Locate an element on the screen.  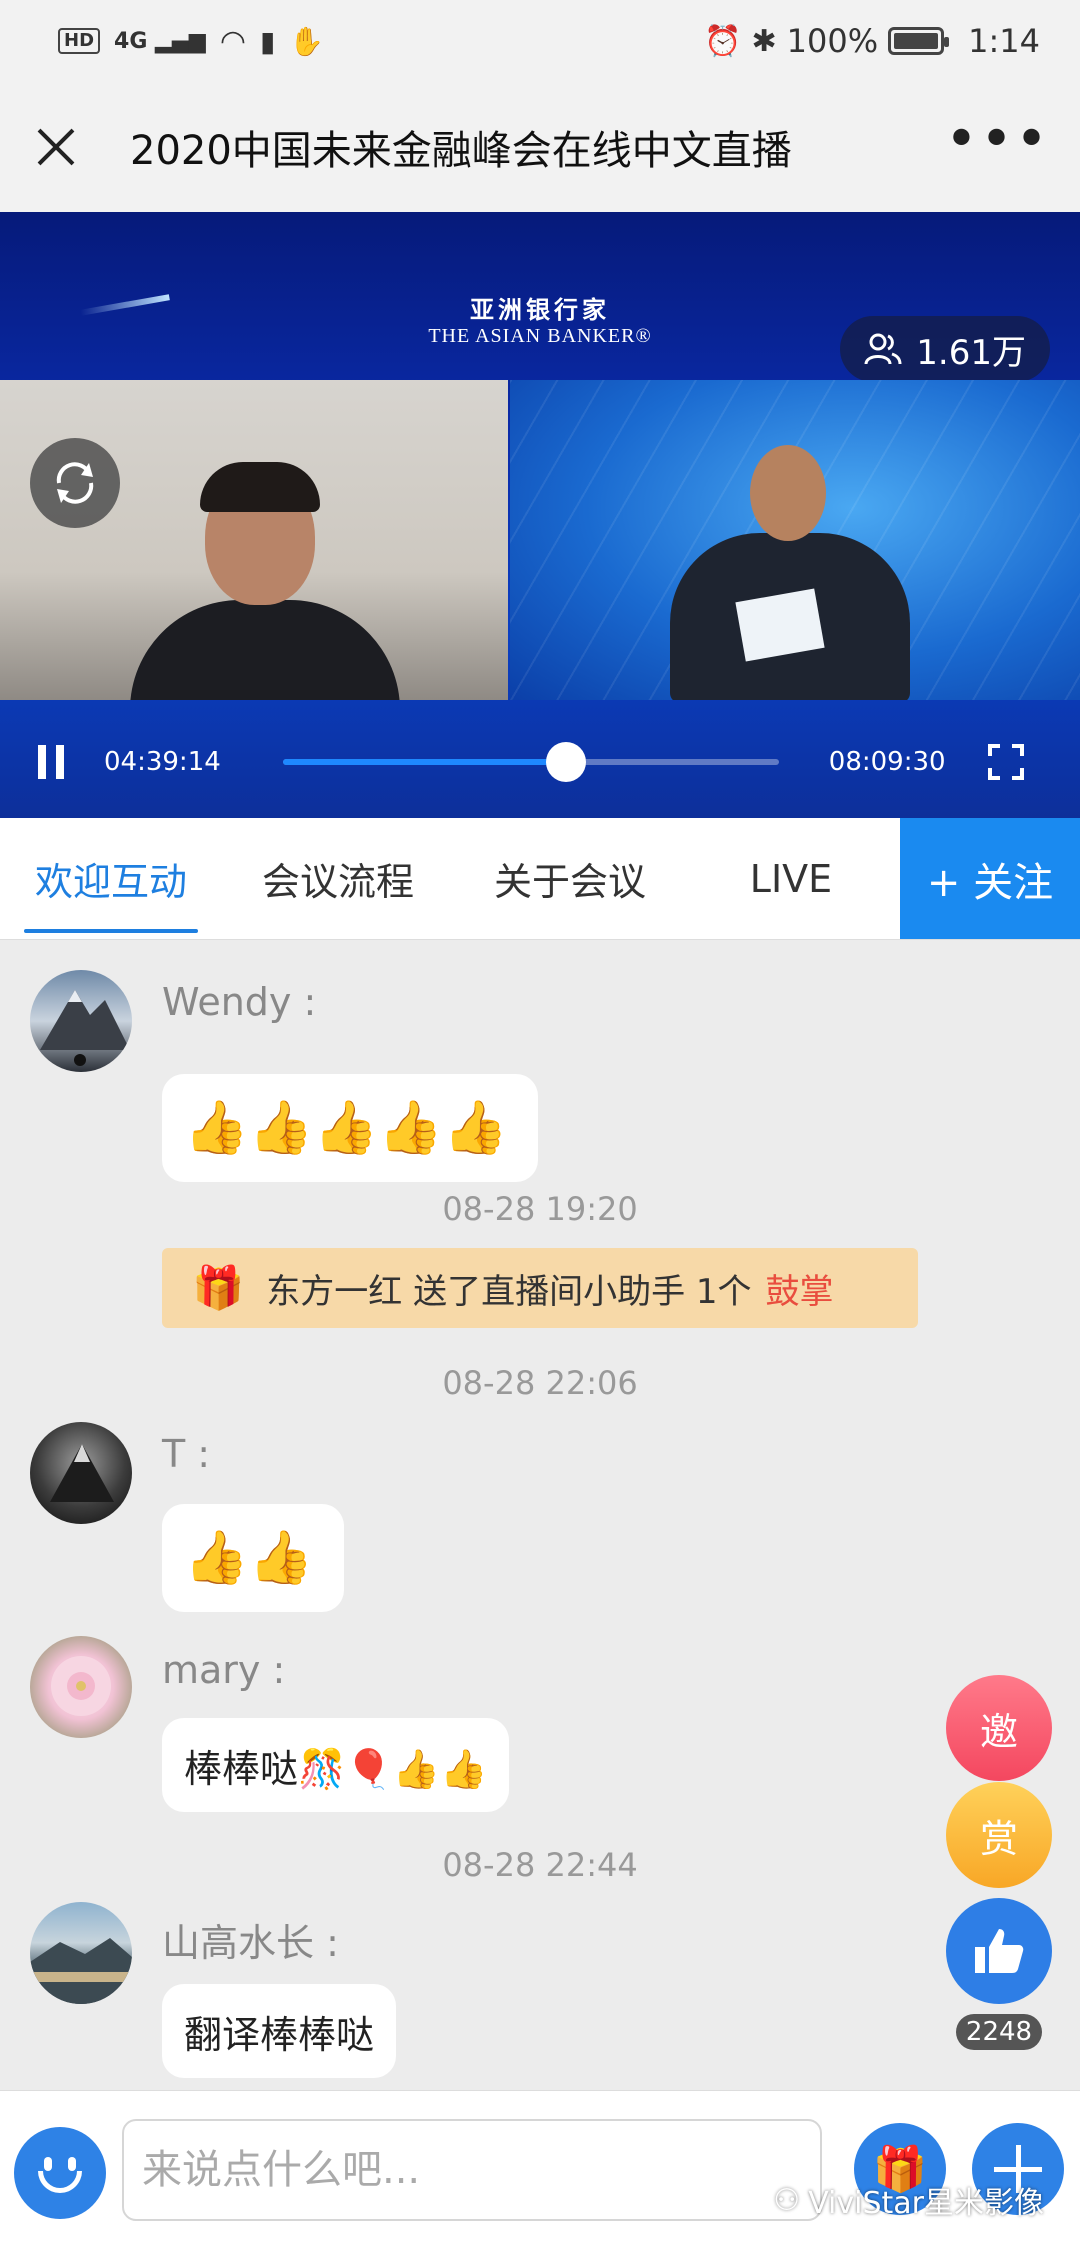
message-bubble: 👍👍👍👍👍 is located at coordinates (350, 1128).